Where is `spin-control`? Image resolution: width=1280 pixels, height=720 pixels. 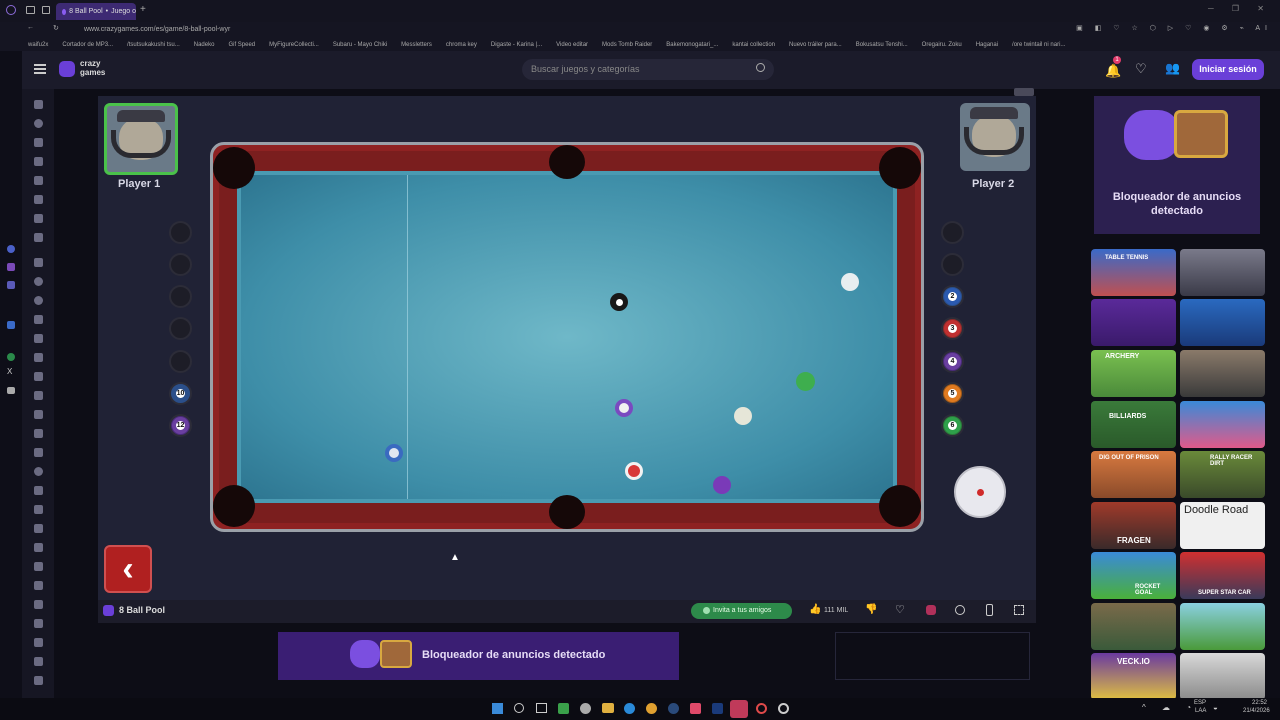
spin-control is located at coordinates (980, 492).